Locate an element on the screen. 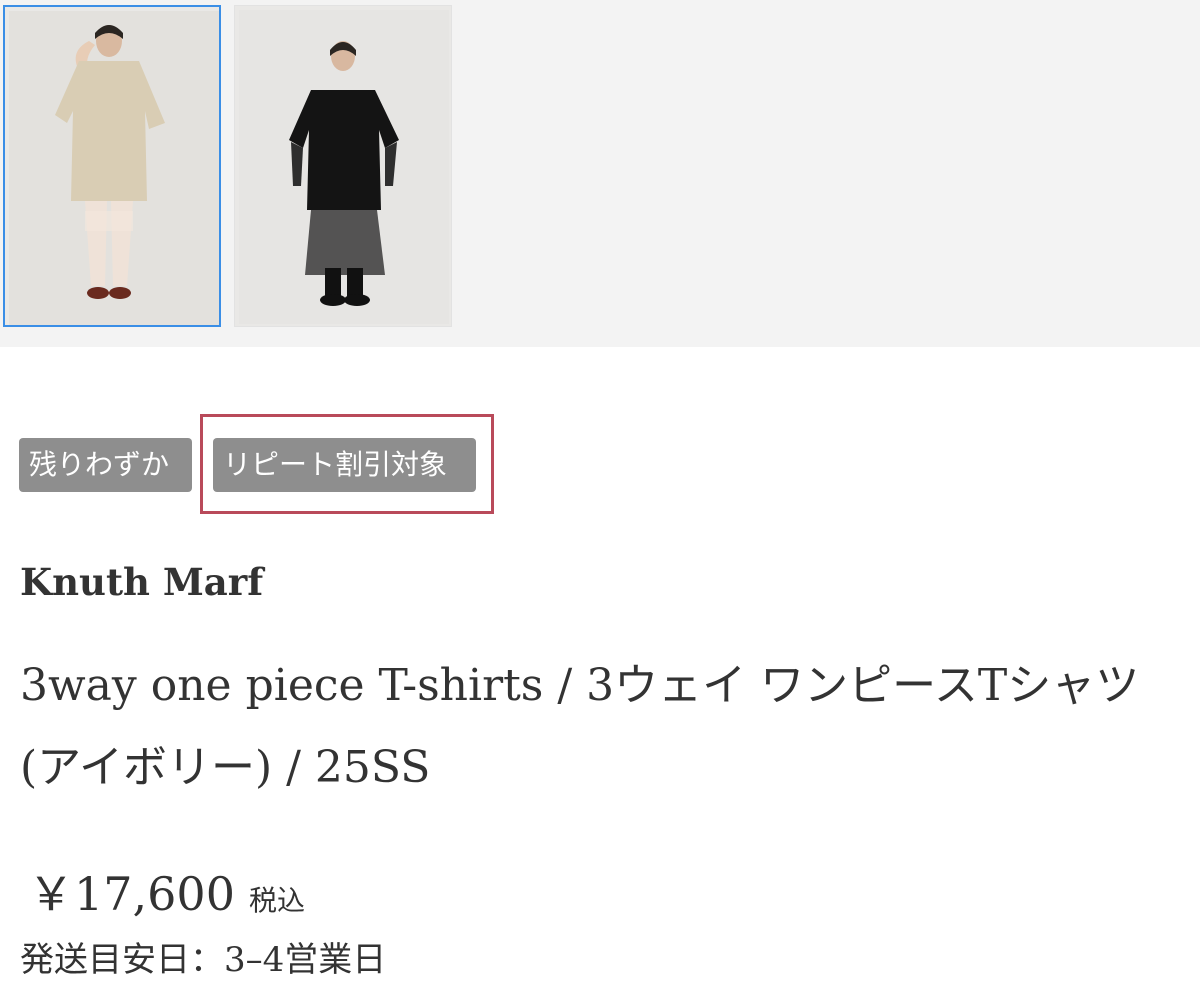 This screenshot has height=990, width=1200. badge-low-stock: 残りわずか is located at coordinates (105, 465).